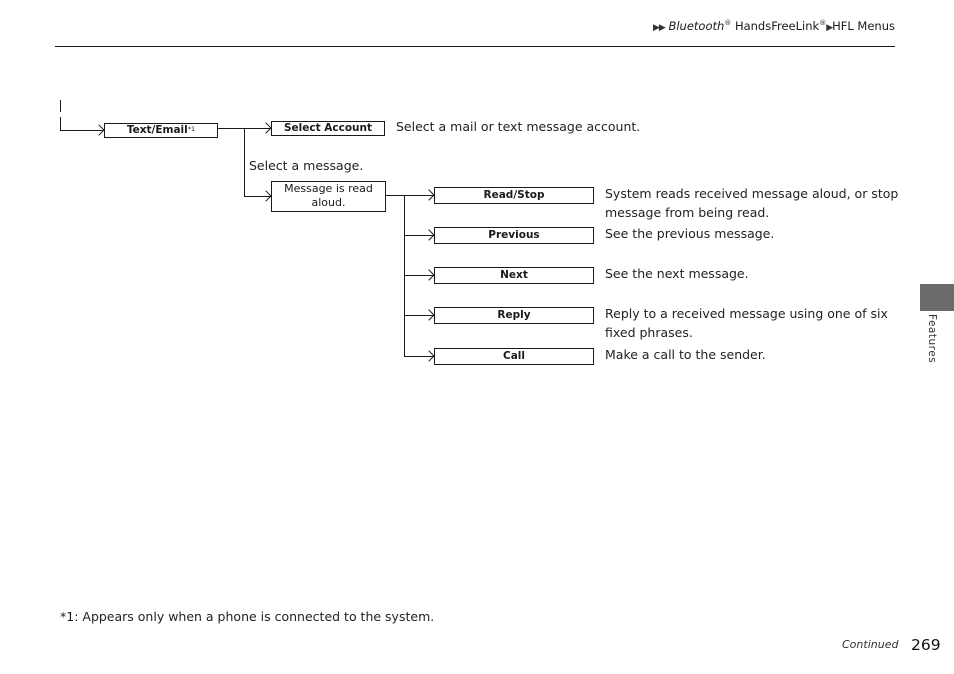  Describe the element at coordinates (863, 26) in the screenshot. I see `breadcrumb-hfl-menus: HFL Menus` at that location.